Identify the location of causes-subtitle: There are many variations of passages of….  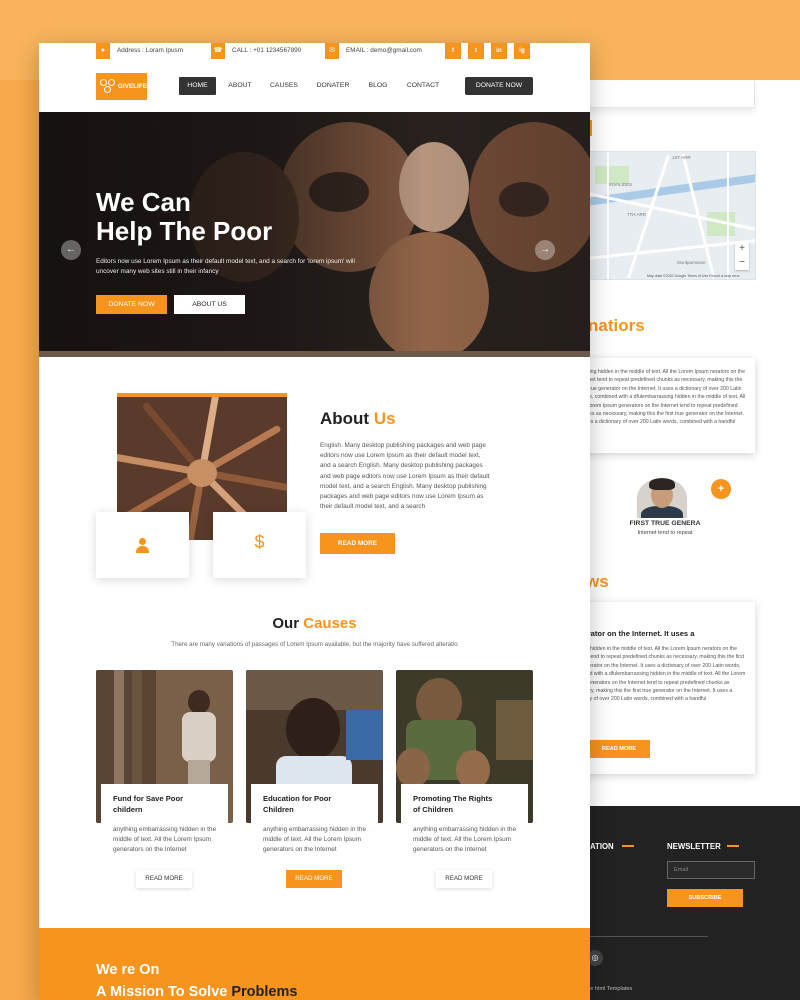
(314, 644).